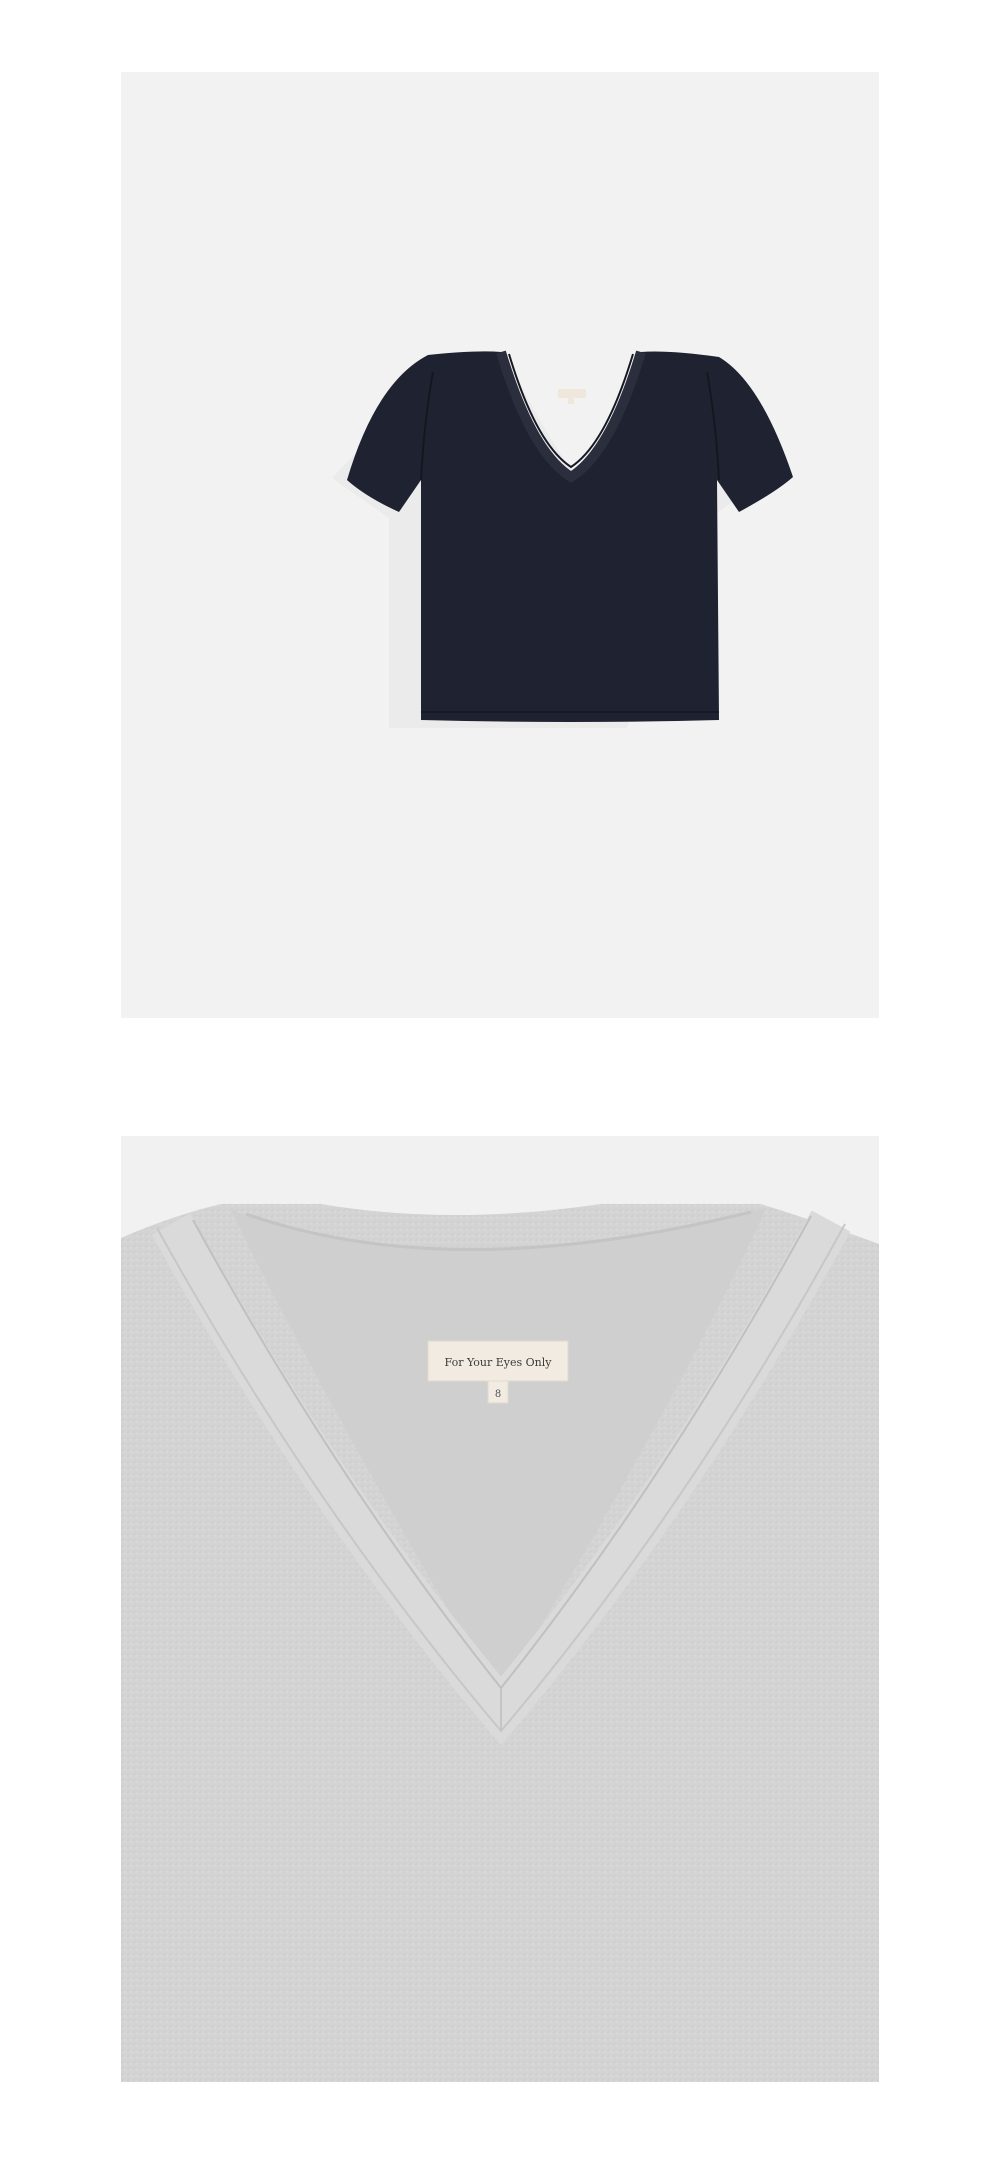 This screenshot has width=1000, height=2178. I want to click on brand-label-text: For Your Eyes Only, so click(499, 1362).